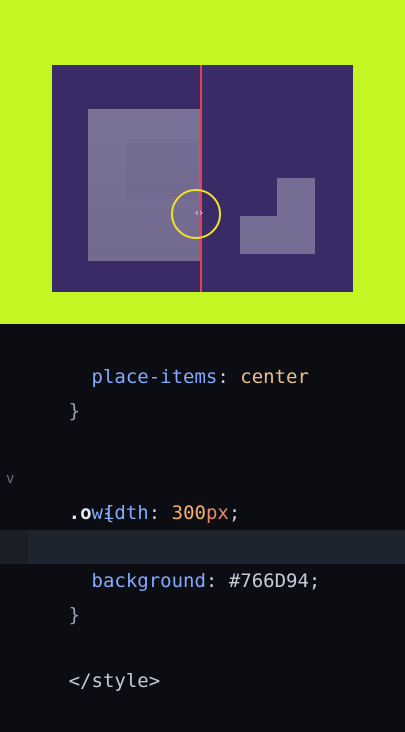  Describe the element at coordinates (199, 212) in the screenshot. I see `resize-horizontal-icon: ‹›` at that location.